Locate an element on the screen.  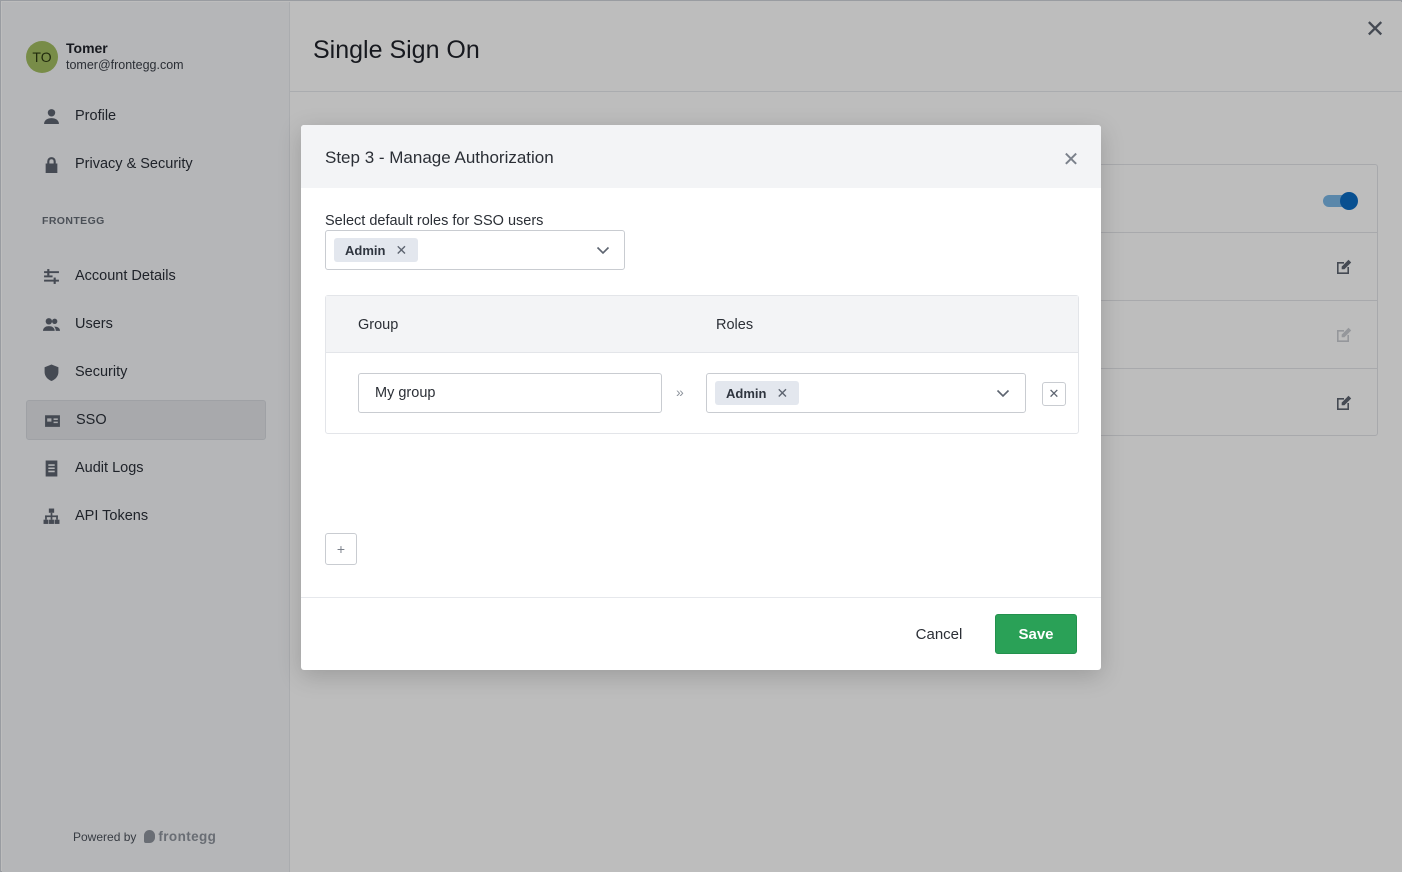
default-roles-label: Select default roles for SSO users is located at coordinates (434, 221).